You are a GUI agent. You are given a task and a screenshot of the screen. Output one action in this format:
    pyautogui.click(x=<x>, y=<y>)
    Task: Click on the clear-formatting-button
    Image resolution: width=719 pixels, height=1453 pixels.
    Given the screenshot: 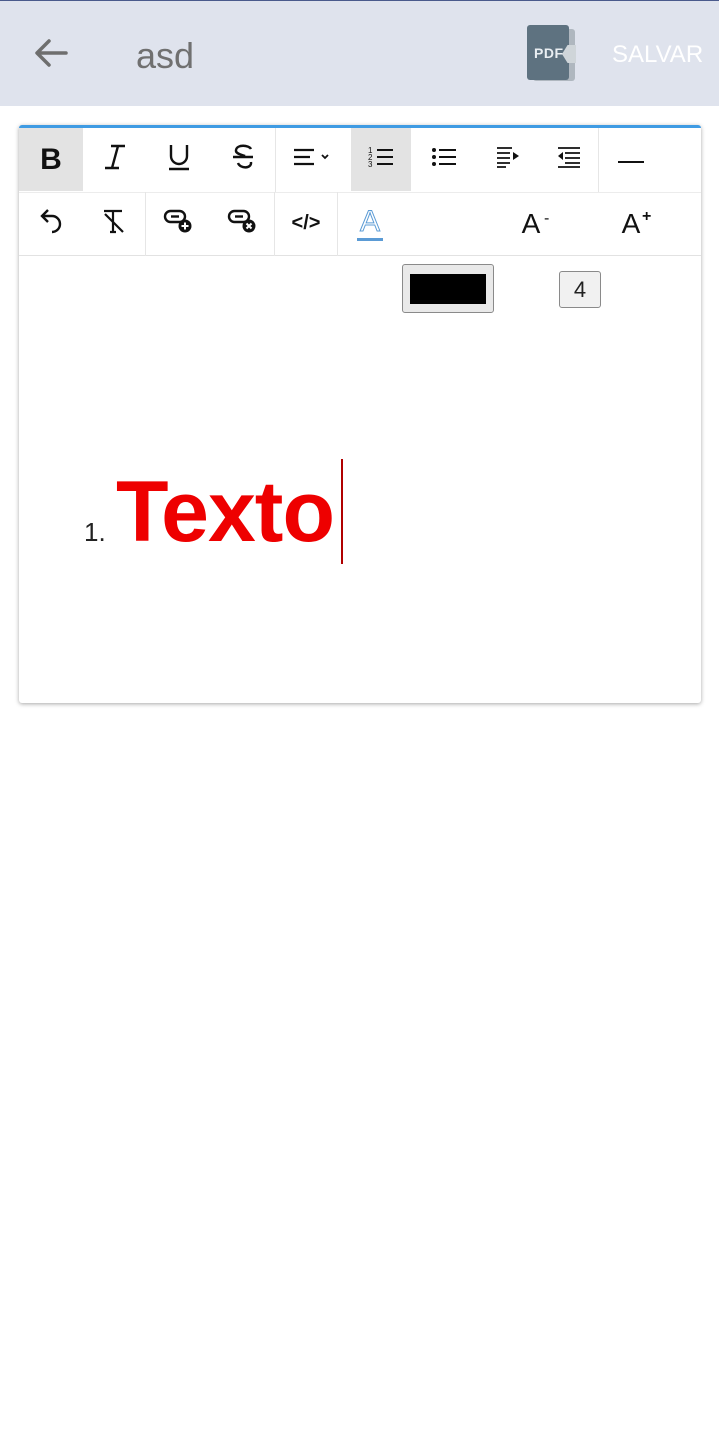 What is the action you would take?
    pyautogui.click(x=114, y=223)
    